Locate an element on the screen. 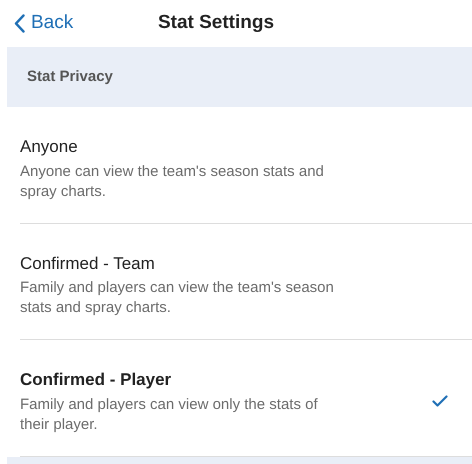  option-description: Family and players can view only the stats of their player. is located at coordinates (169, 414).